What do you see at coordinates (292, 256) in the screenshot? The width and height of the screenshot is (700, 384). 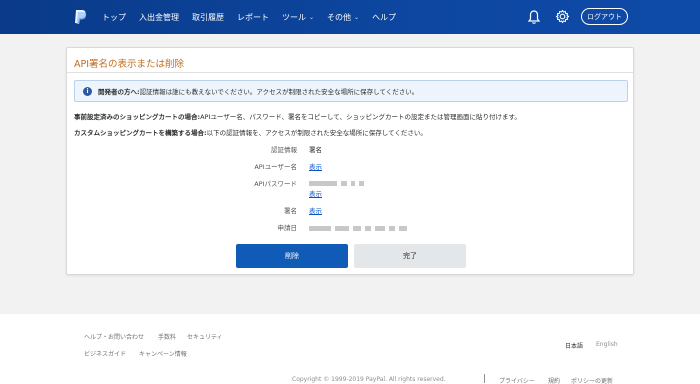 I see `delete-button: 削除` at bounding box center [292, 256].